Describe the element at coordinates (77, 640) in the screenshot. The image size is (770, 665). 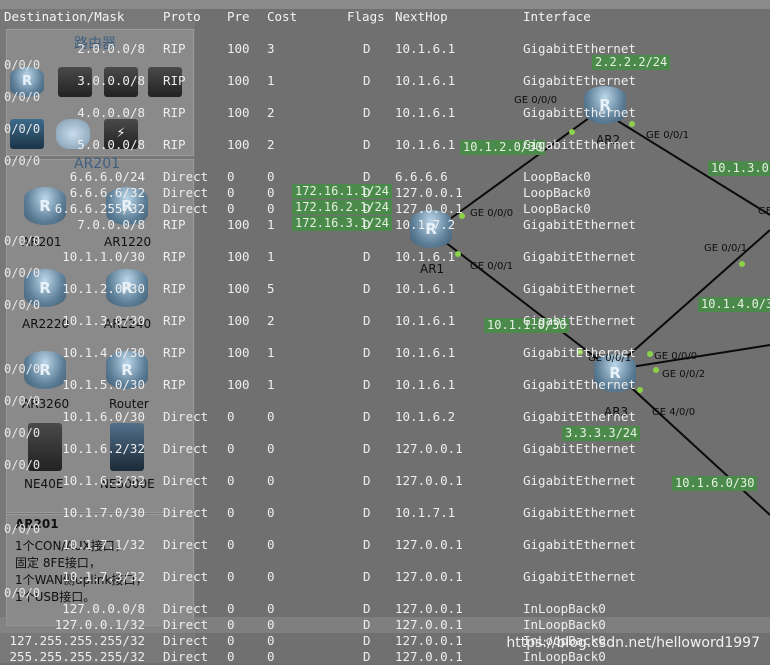
I see `rt-cell-dest: 127.255.255.255/32` at that location.